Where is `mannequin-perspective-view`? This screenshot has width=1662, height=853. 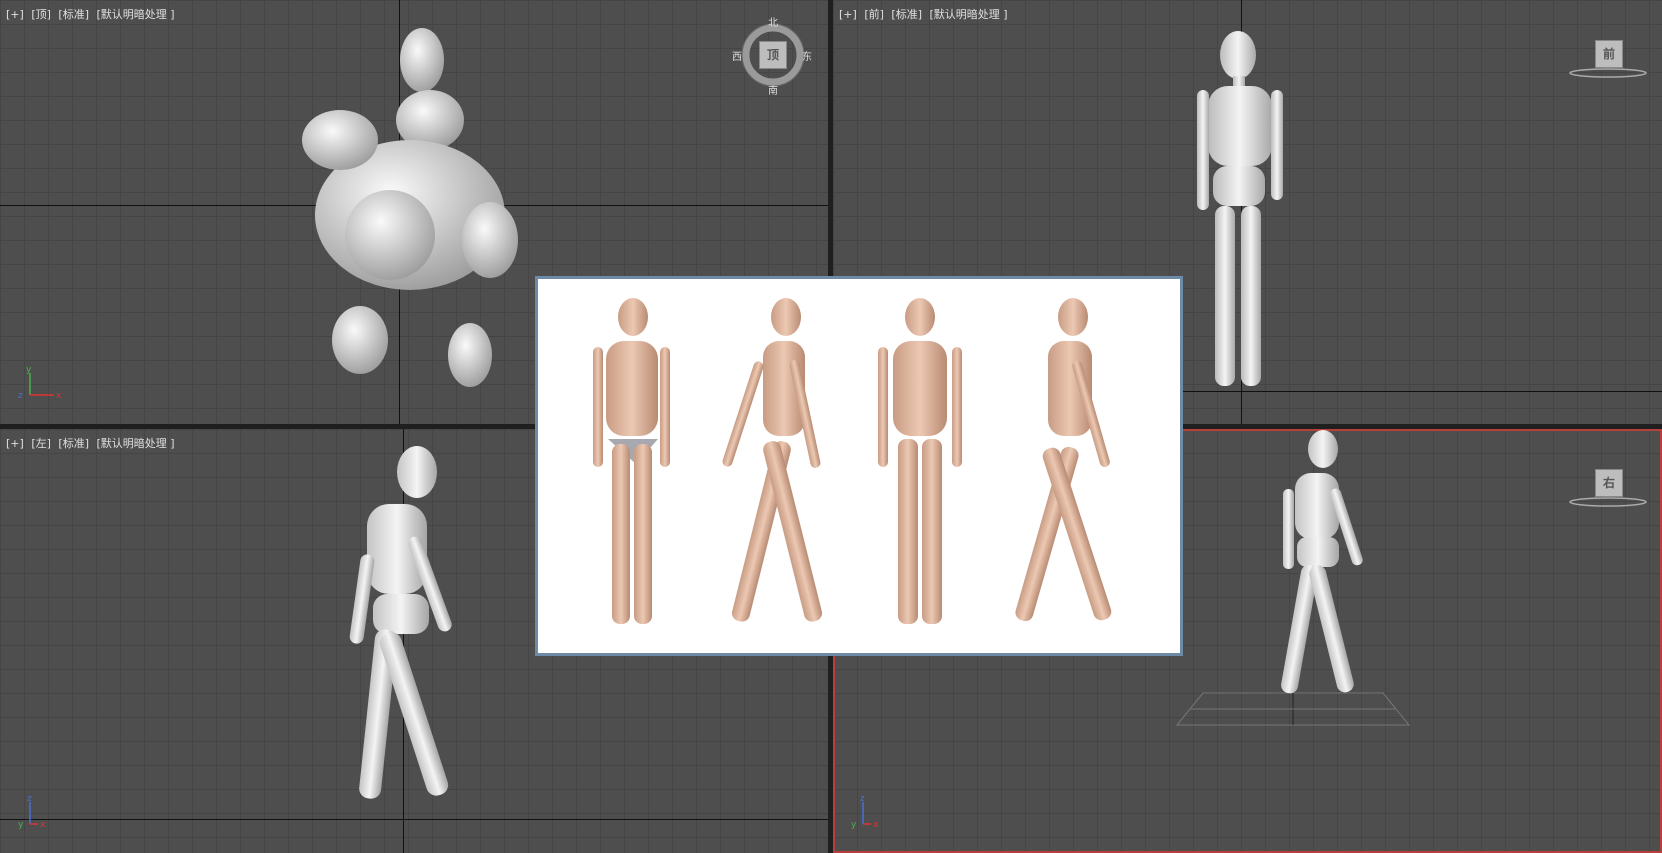 mannequin-perspective-view is located at coordinates (1313, 574).